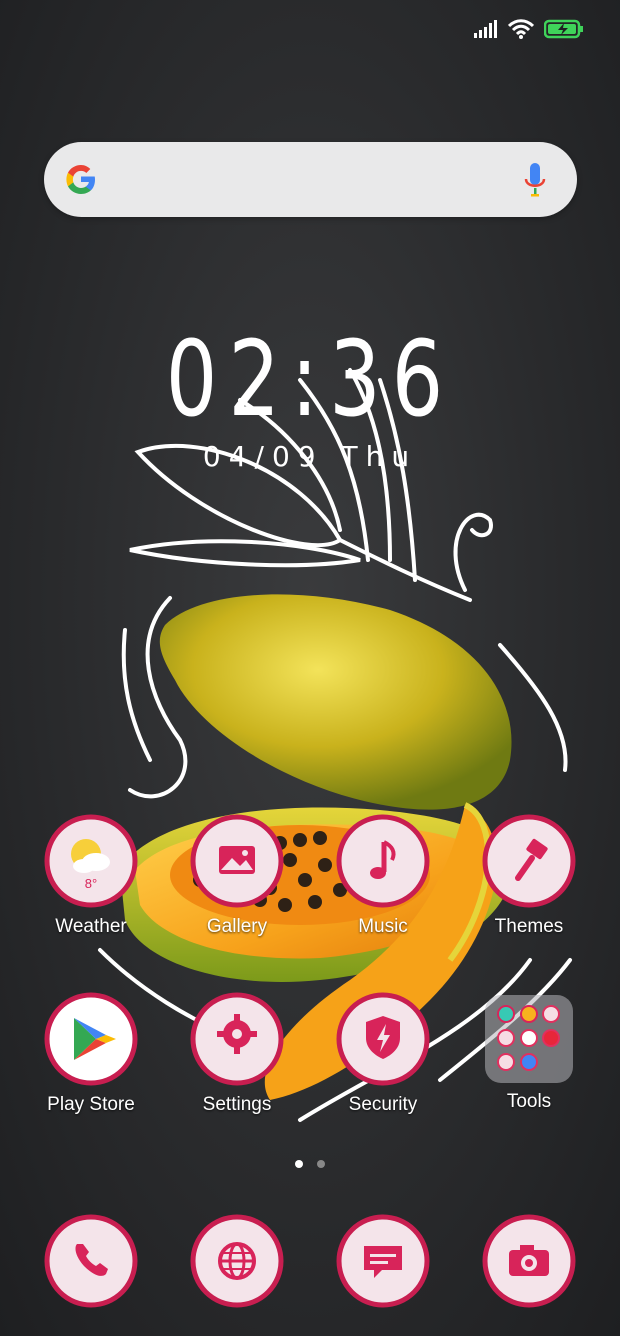 Image resolution: width=620 pixels, height=1336 pixels. I want to click on page-dot, so click(321, 1164).